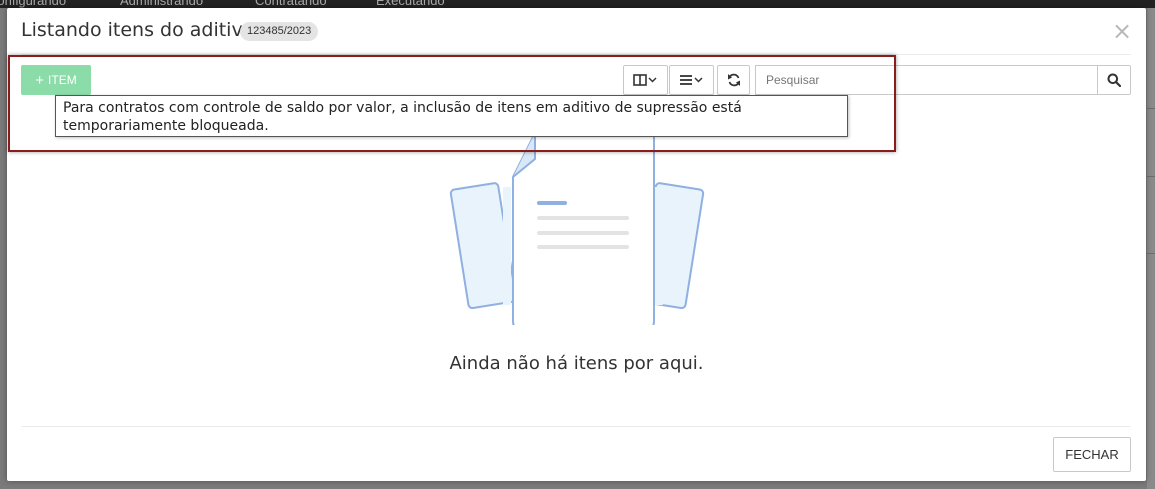 This screenshot has height=489, width=1155. I want to click on close-button: FECHAR, so click(1092, 454).